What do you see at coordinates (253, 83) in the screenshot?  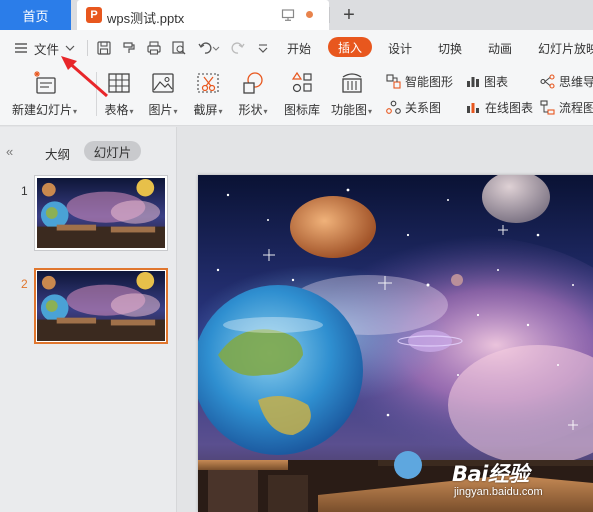 I see `shape-icon` at bounding box center [253, 83].